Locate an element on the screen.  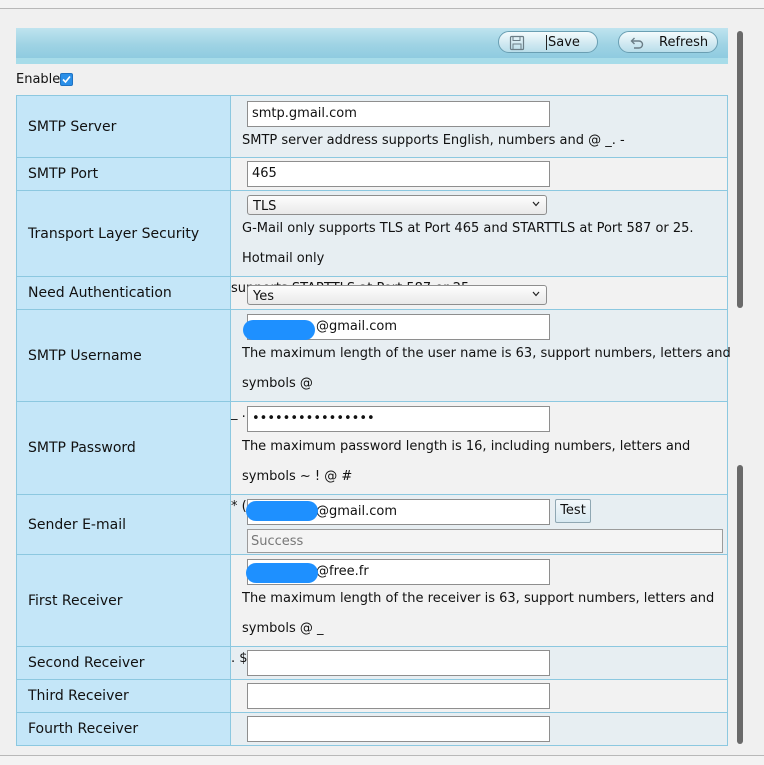
need-auth-select: Yes is located at coordinates (397, 295).